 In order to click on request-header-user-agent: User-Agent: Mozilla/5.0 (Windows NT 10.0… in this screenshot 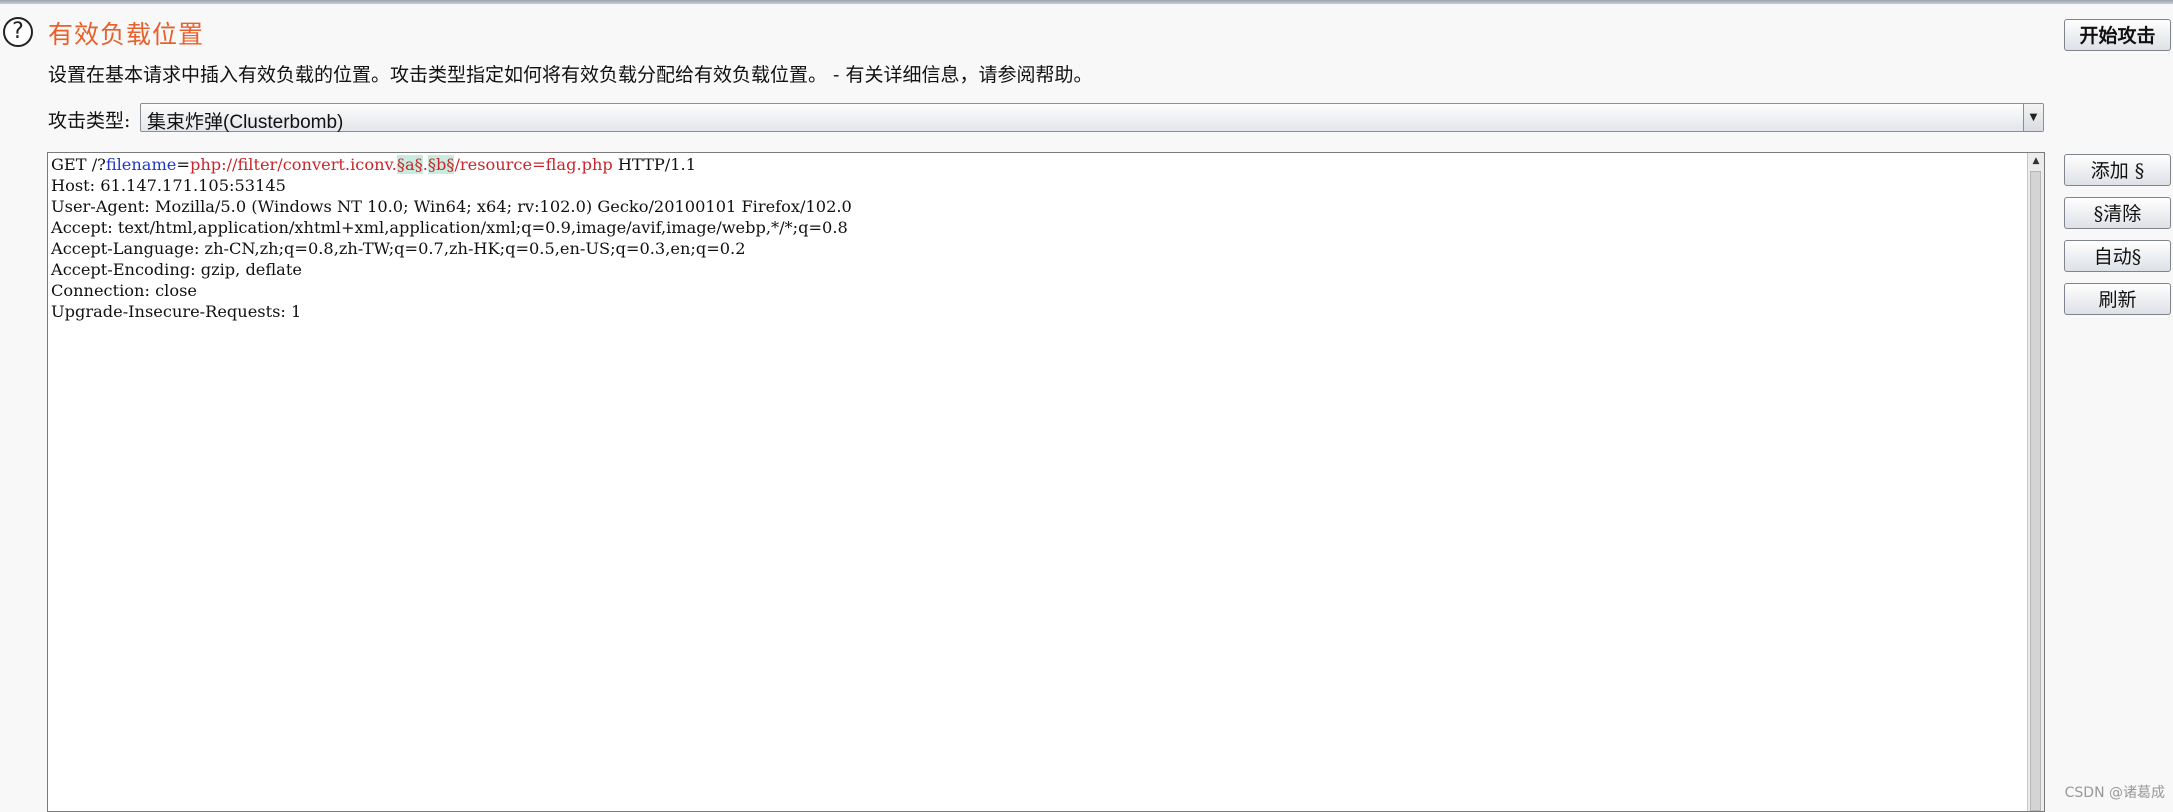, I will do `click(451, 206)`.